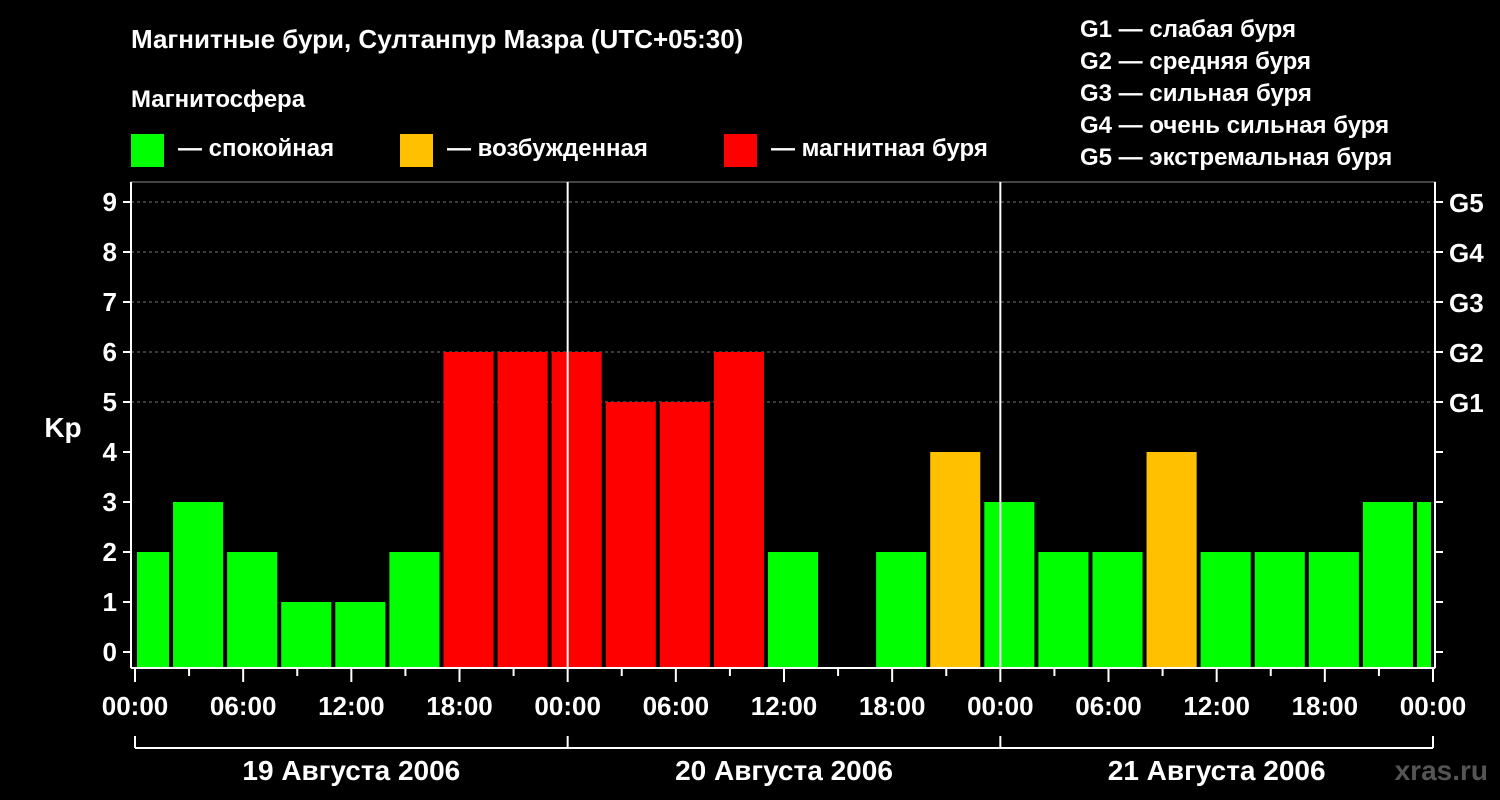 The width and height of the screenshot is (1500, 800). I want to click on day-label-1: 20 Августа 2006, so click(784, 770).